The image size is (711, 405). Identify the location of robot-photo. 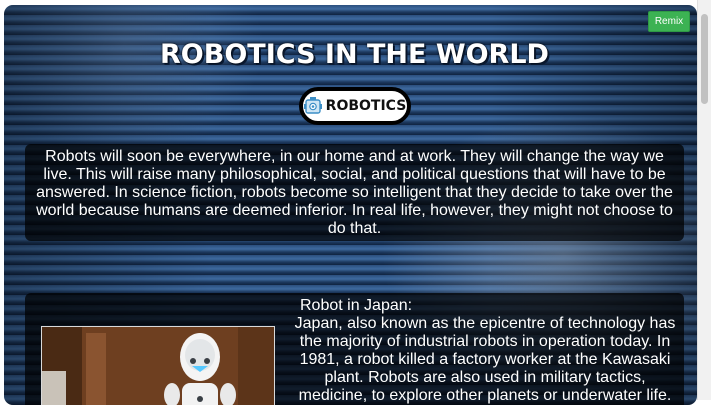
(158, 365).